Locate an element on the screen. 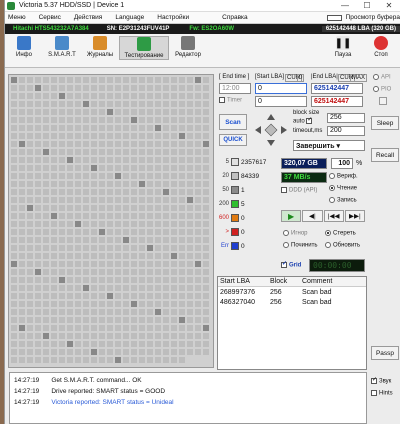 The width and height of the screenshot is (400, 424). pio-radio: PIO is located at coordinates (382, 89).